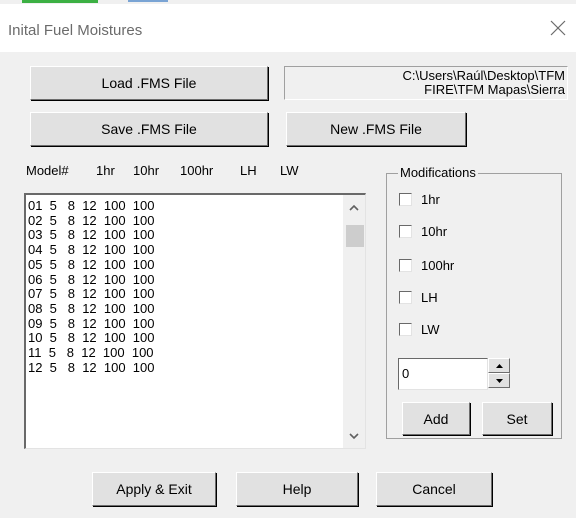  Describe the element at coordinates (434, 489) in the screenshot. I see `cancel-button: Cancel` at that location.